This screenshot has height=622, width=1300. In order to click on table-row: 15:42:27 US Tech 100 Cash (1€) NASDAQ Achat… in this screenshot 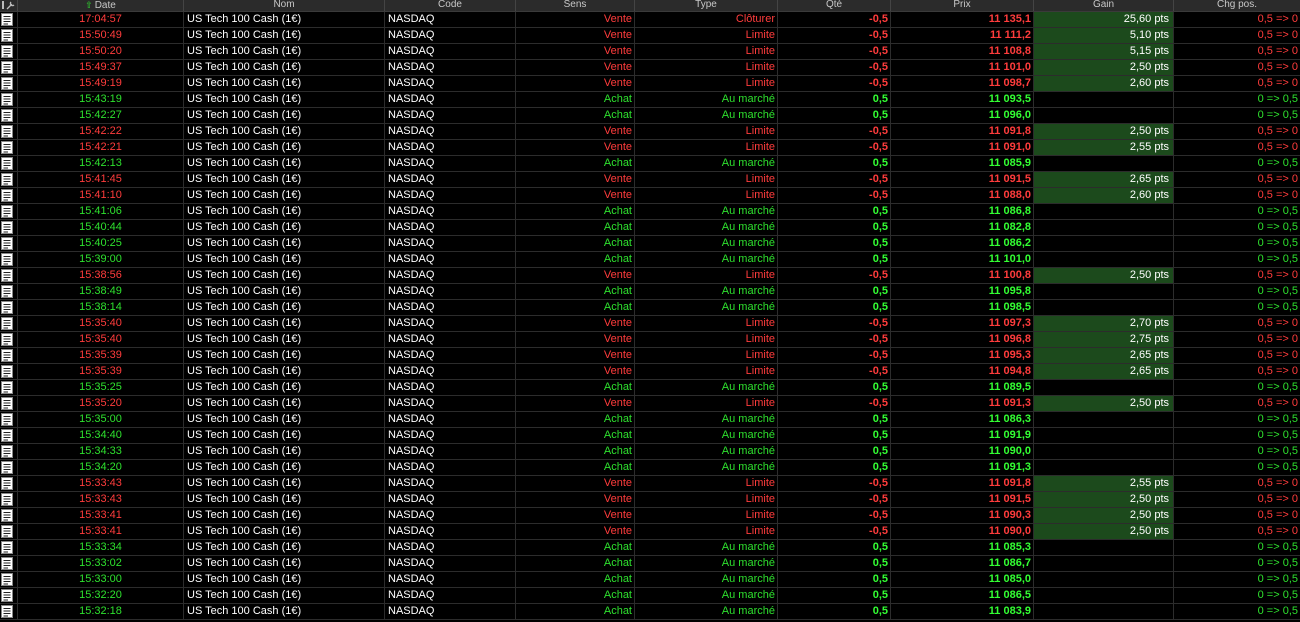, I will do `click(650, 116)`.